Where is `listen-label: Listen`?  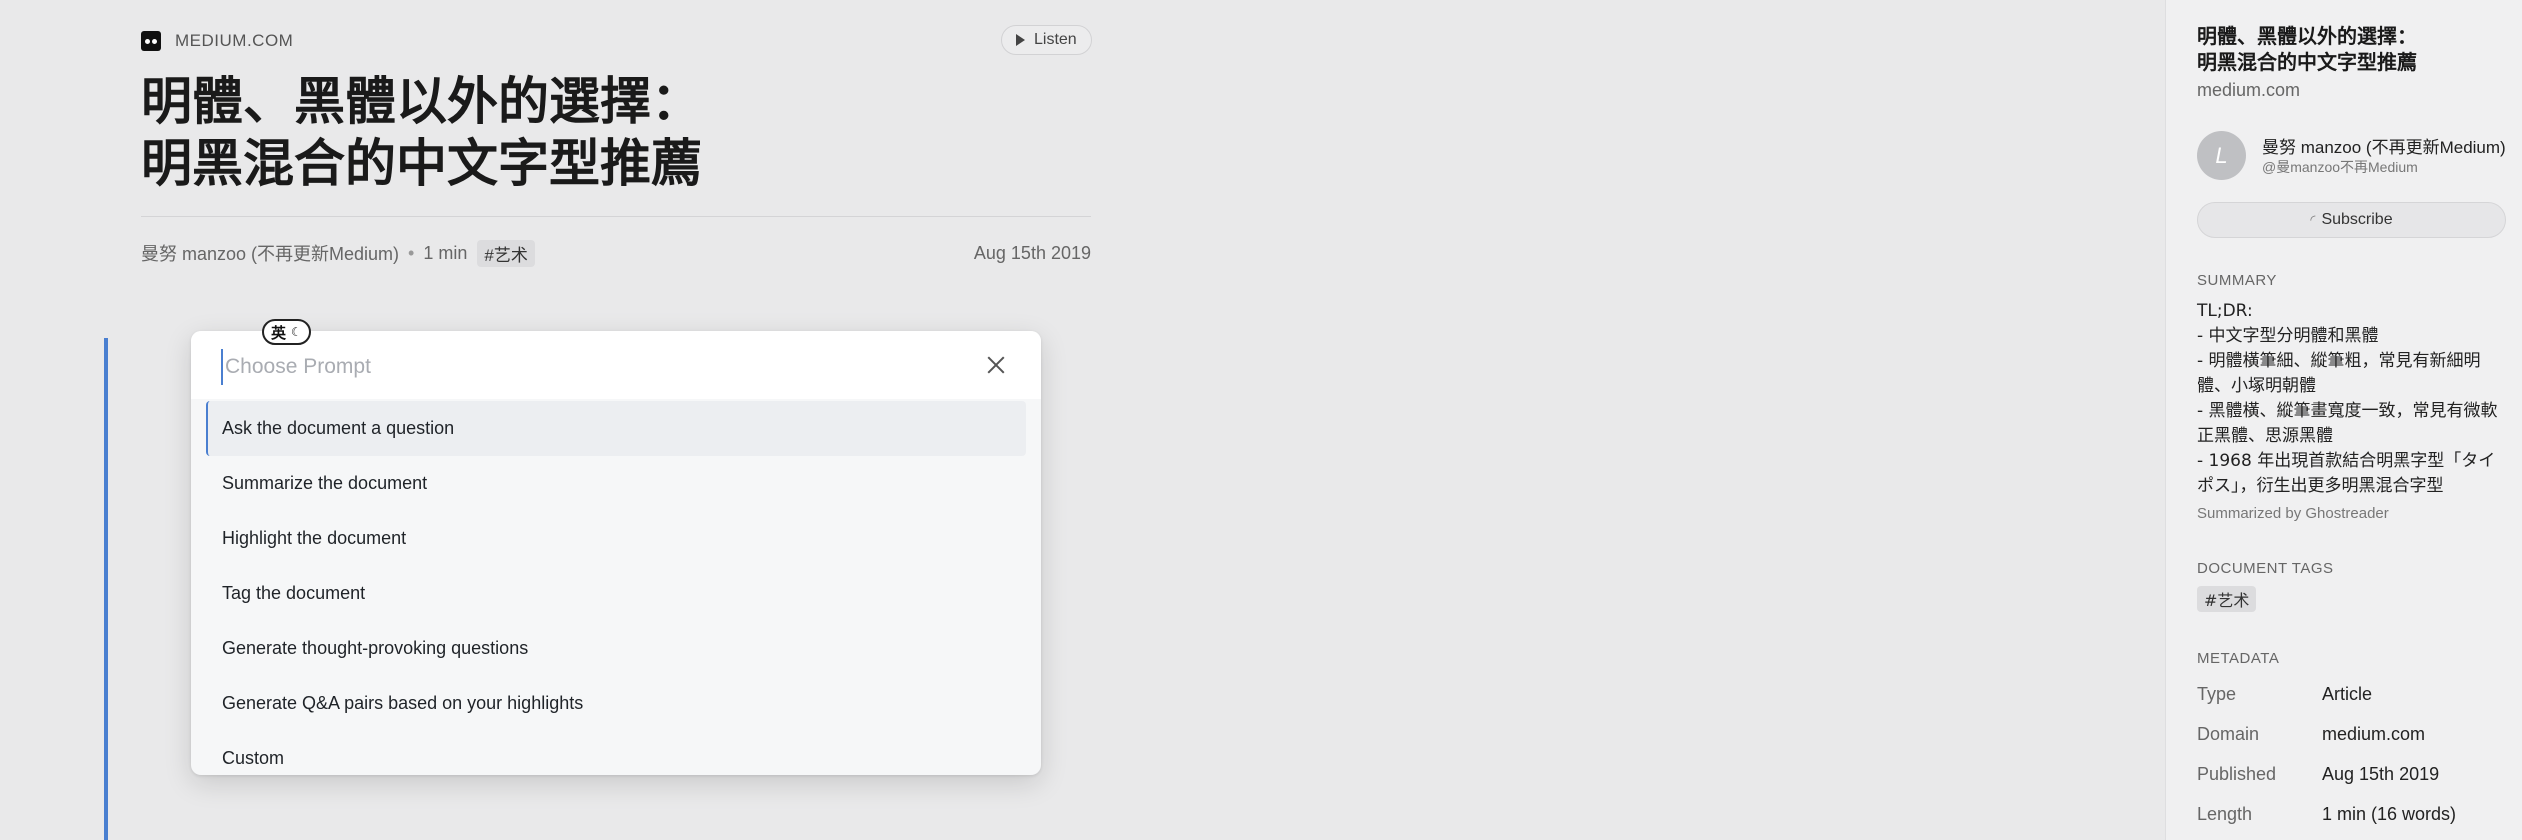 listen-label: Listen is located at coordinates (1055, 39).